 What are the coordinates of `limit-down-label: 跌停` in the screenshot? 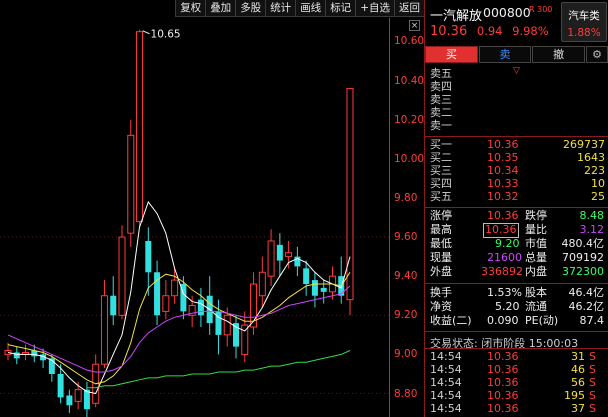 It's located at (536, 215).